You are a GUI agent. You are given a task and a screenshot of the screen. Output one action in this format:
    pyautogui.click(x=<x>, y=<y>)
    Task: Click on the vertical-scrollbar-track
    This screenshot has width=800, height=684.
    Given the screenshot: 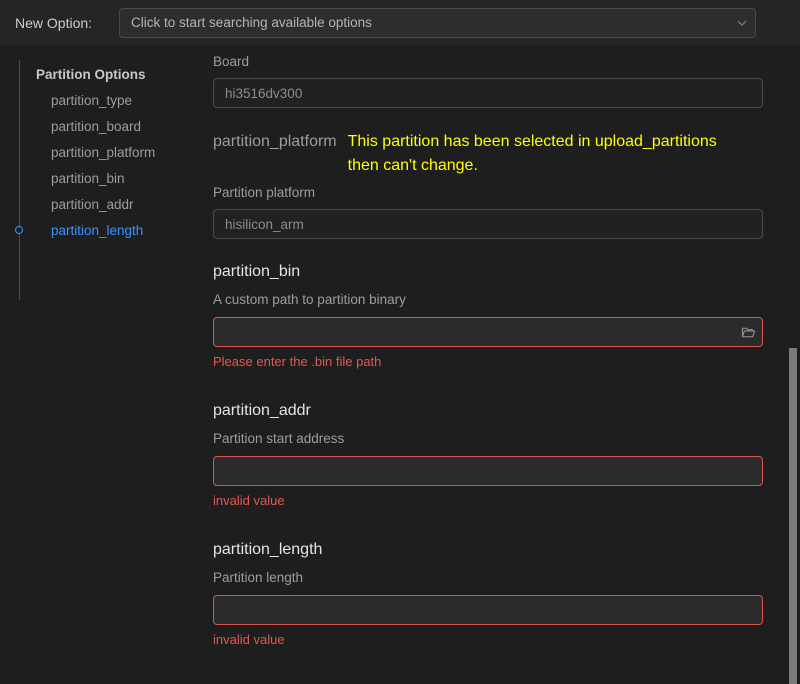 What is the action you would take?
    pyautogui.click(x=793, y=364)
    